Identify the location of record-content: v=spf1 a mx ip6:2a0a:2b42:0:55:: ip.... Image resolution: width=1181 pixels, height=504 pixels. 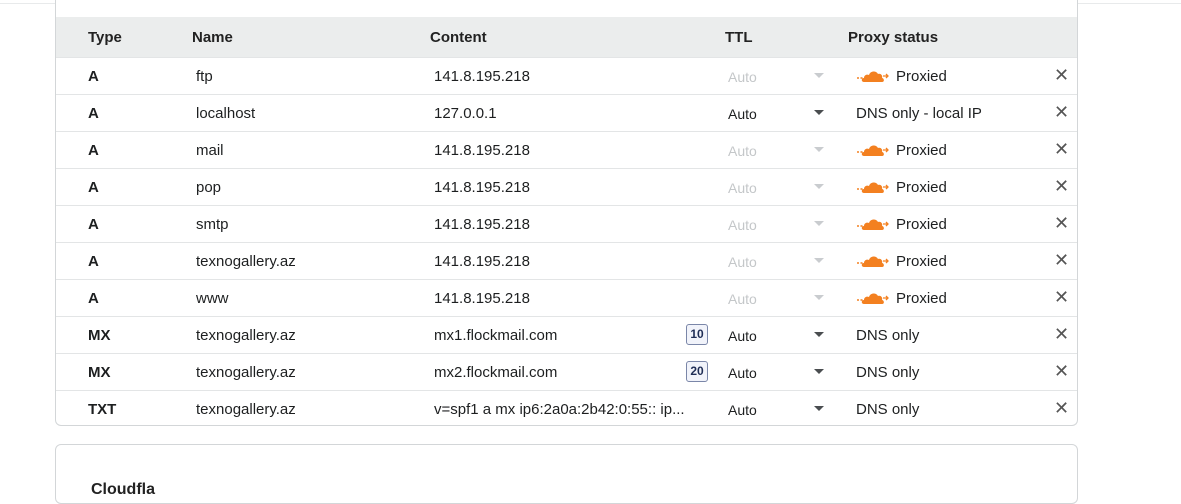
(559, 409).